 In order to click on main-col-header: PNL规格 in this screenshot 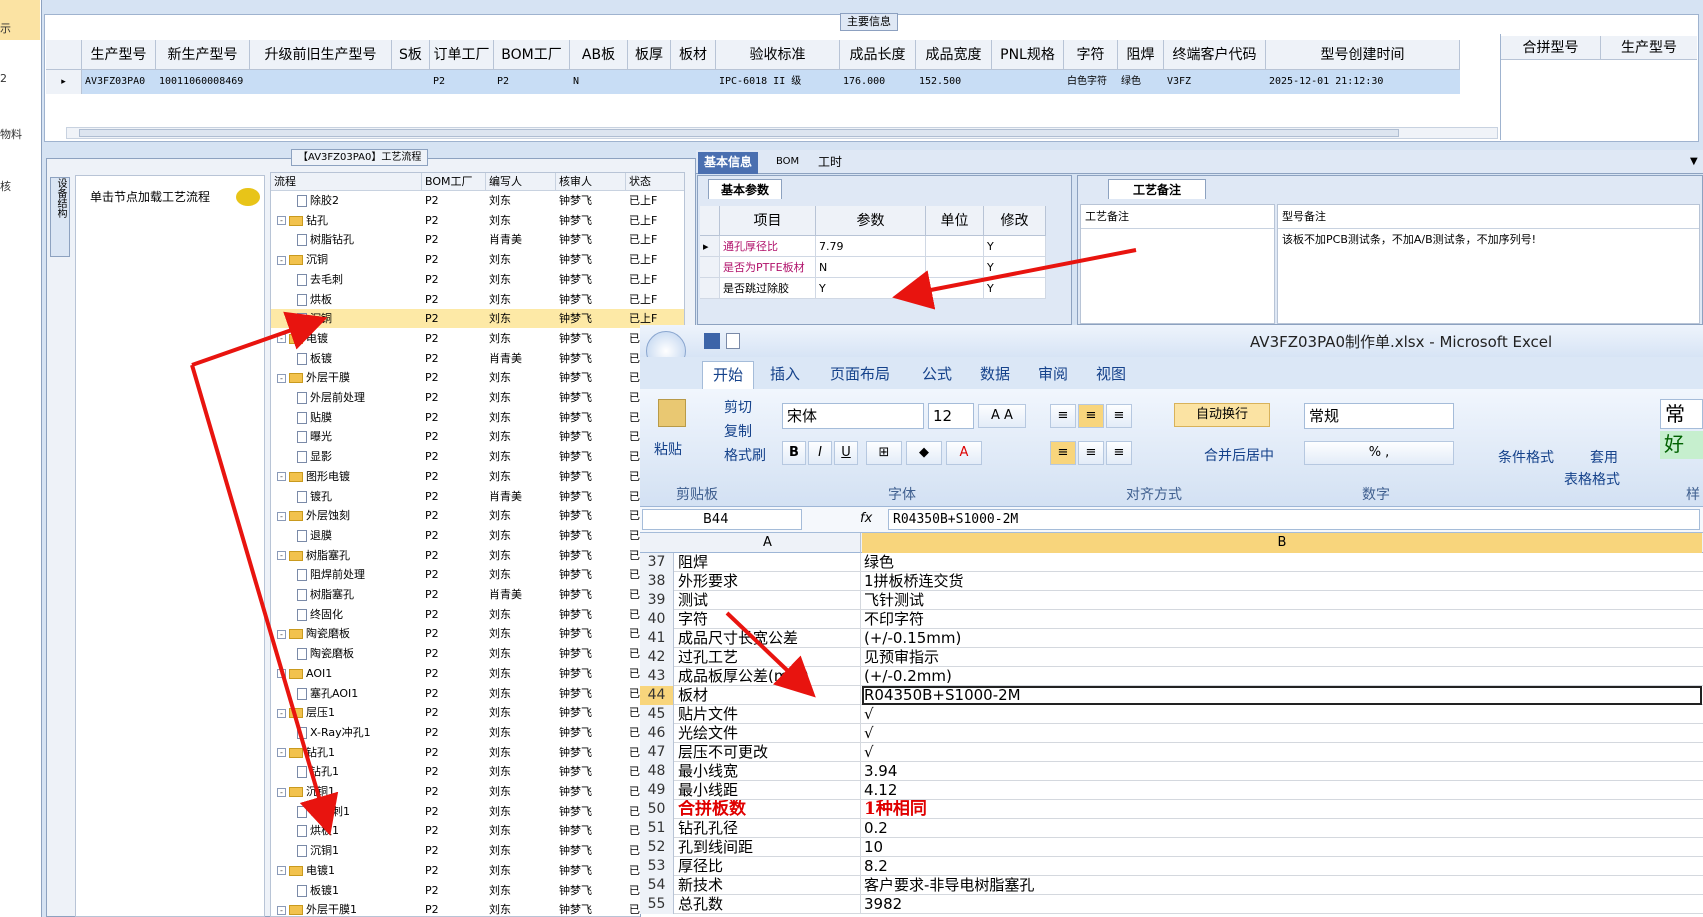, I will do `click(1028, 55)`.